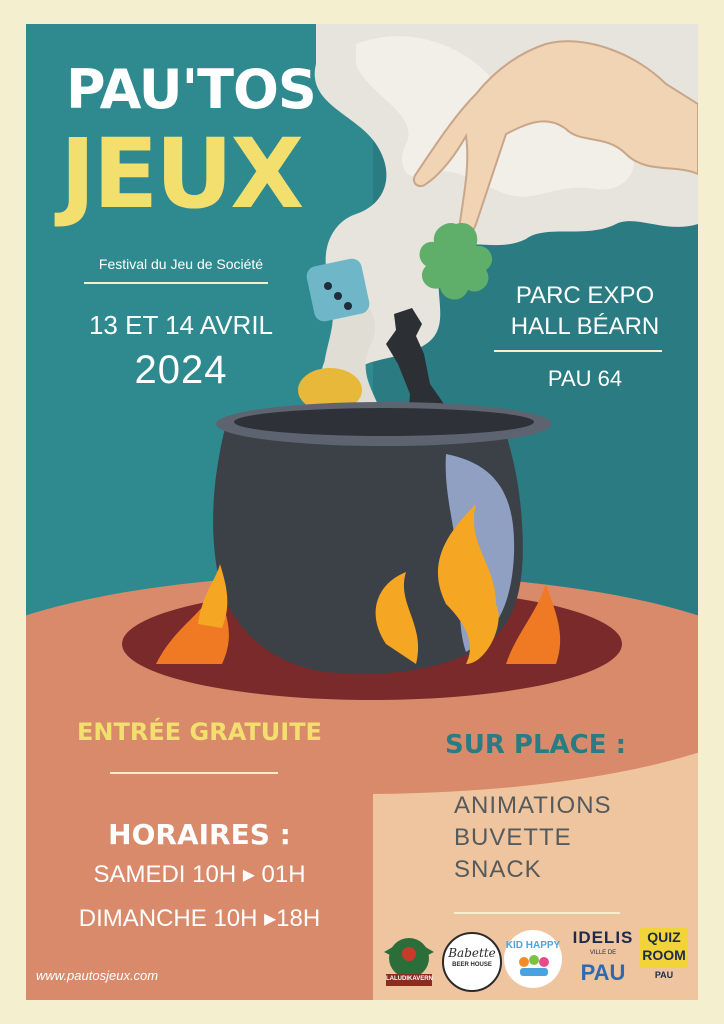  I want to click on hours-heading: HORAIRES :, so click(199, 834).